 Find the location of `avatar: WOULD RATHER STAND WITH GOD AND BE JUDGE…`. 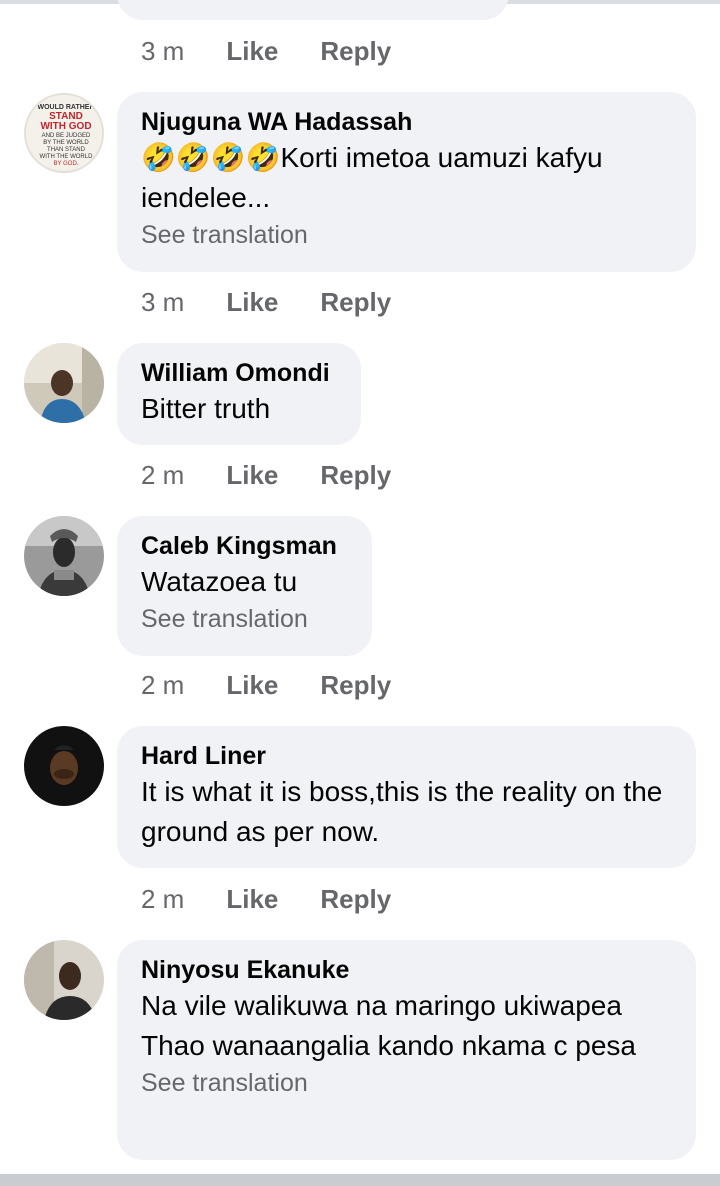

avatar: WOULD RATHER STAND WITH GOD AND BE JUDGE… is located at coordinates (64, 133).